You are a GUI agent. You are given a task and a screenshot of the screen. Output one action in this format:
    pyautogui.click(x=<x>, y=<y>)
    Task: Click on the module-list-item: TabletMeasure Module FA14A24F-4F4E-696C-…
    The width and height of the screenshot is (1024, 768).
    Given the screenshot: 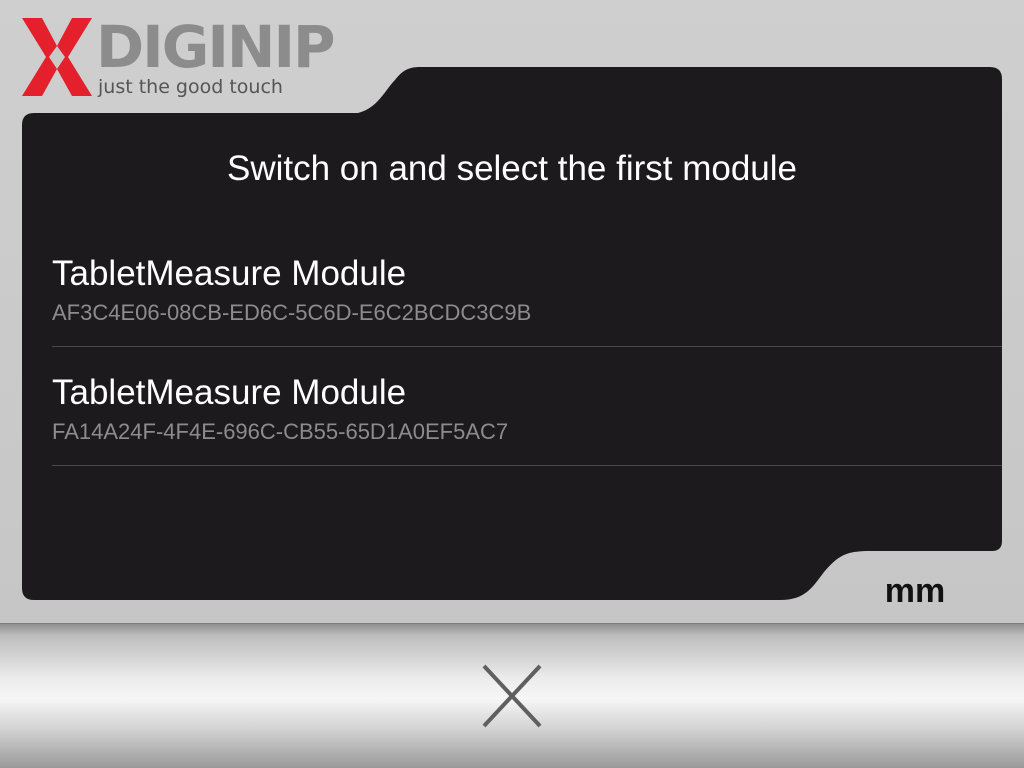 What is the action you would take?
    pyautogui.click(x=527, y=406)
    